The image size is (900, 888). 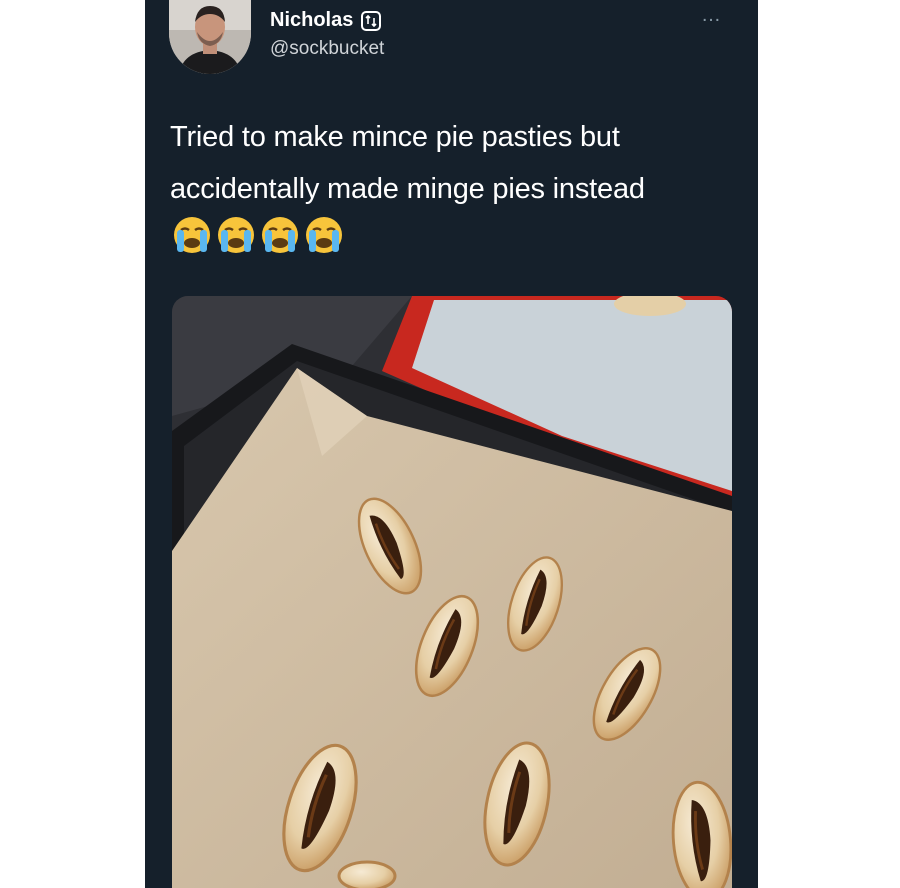 What do you see at coordinates (371, 20) in the screenshot?
I see `retweet-badge-icon` at bounding box center [371, 20].